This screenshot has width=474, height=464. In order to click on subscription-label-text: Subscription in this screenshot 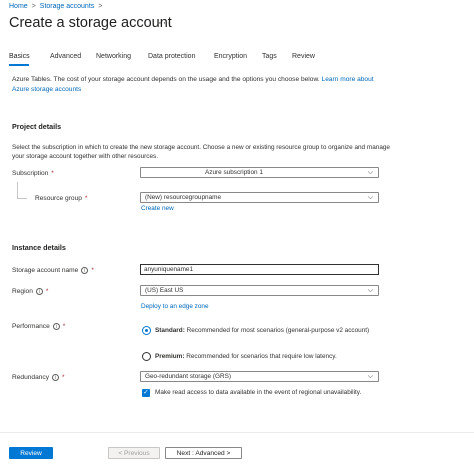, I will do `click(30, 173)`.